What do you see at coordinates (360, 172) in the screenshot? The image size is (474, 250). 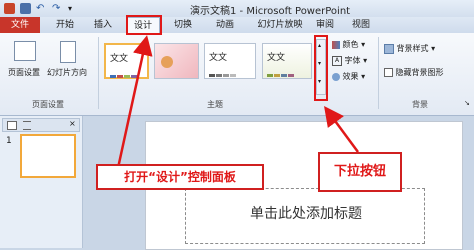 I see `dropdown-callout: 下拉按钮` at bounding box center [360, 172].